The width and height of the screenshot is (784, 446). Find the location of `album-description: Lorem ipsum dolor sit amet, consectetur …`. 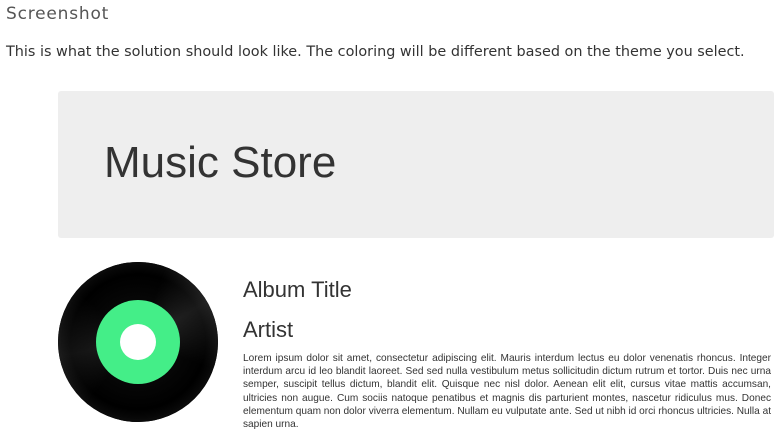

album-description: Lorem ipsum dolor sit amet, consectetur … is located at coordinates (507, 392).